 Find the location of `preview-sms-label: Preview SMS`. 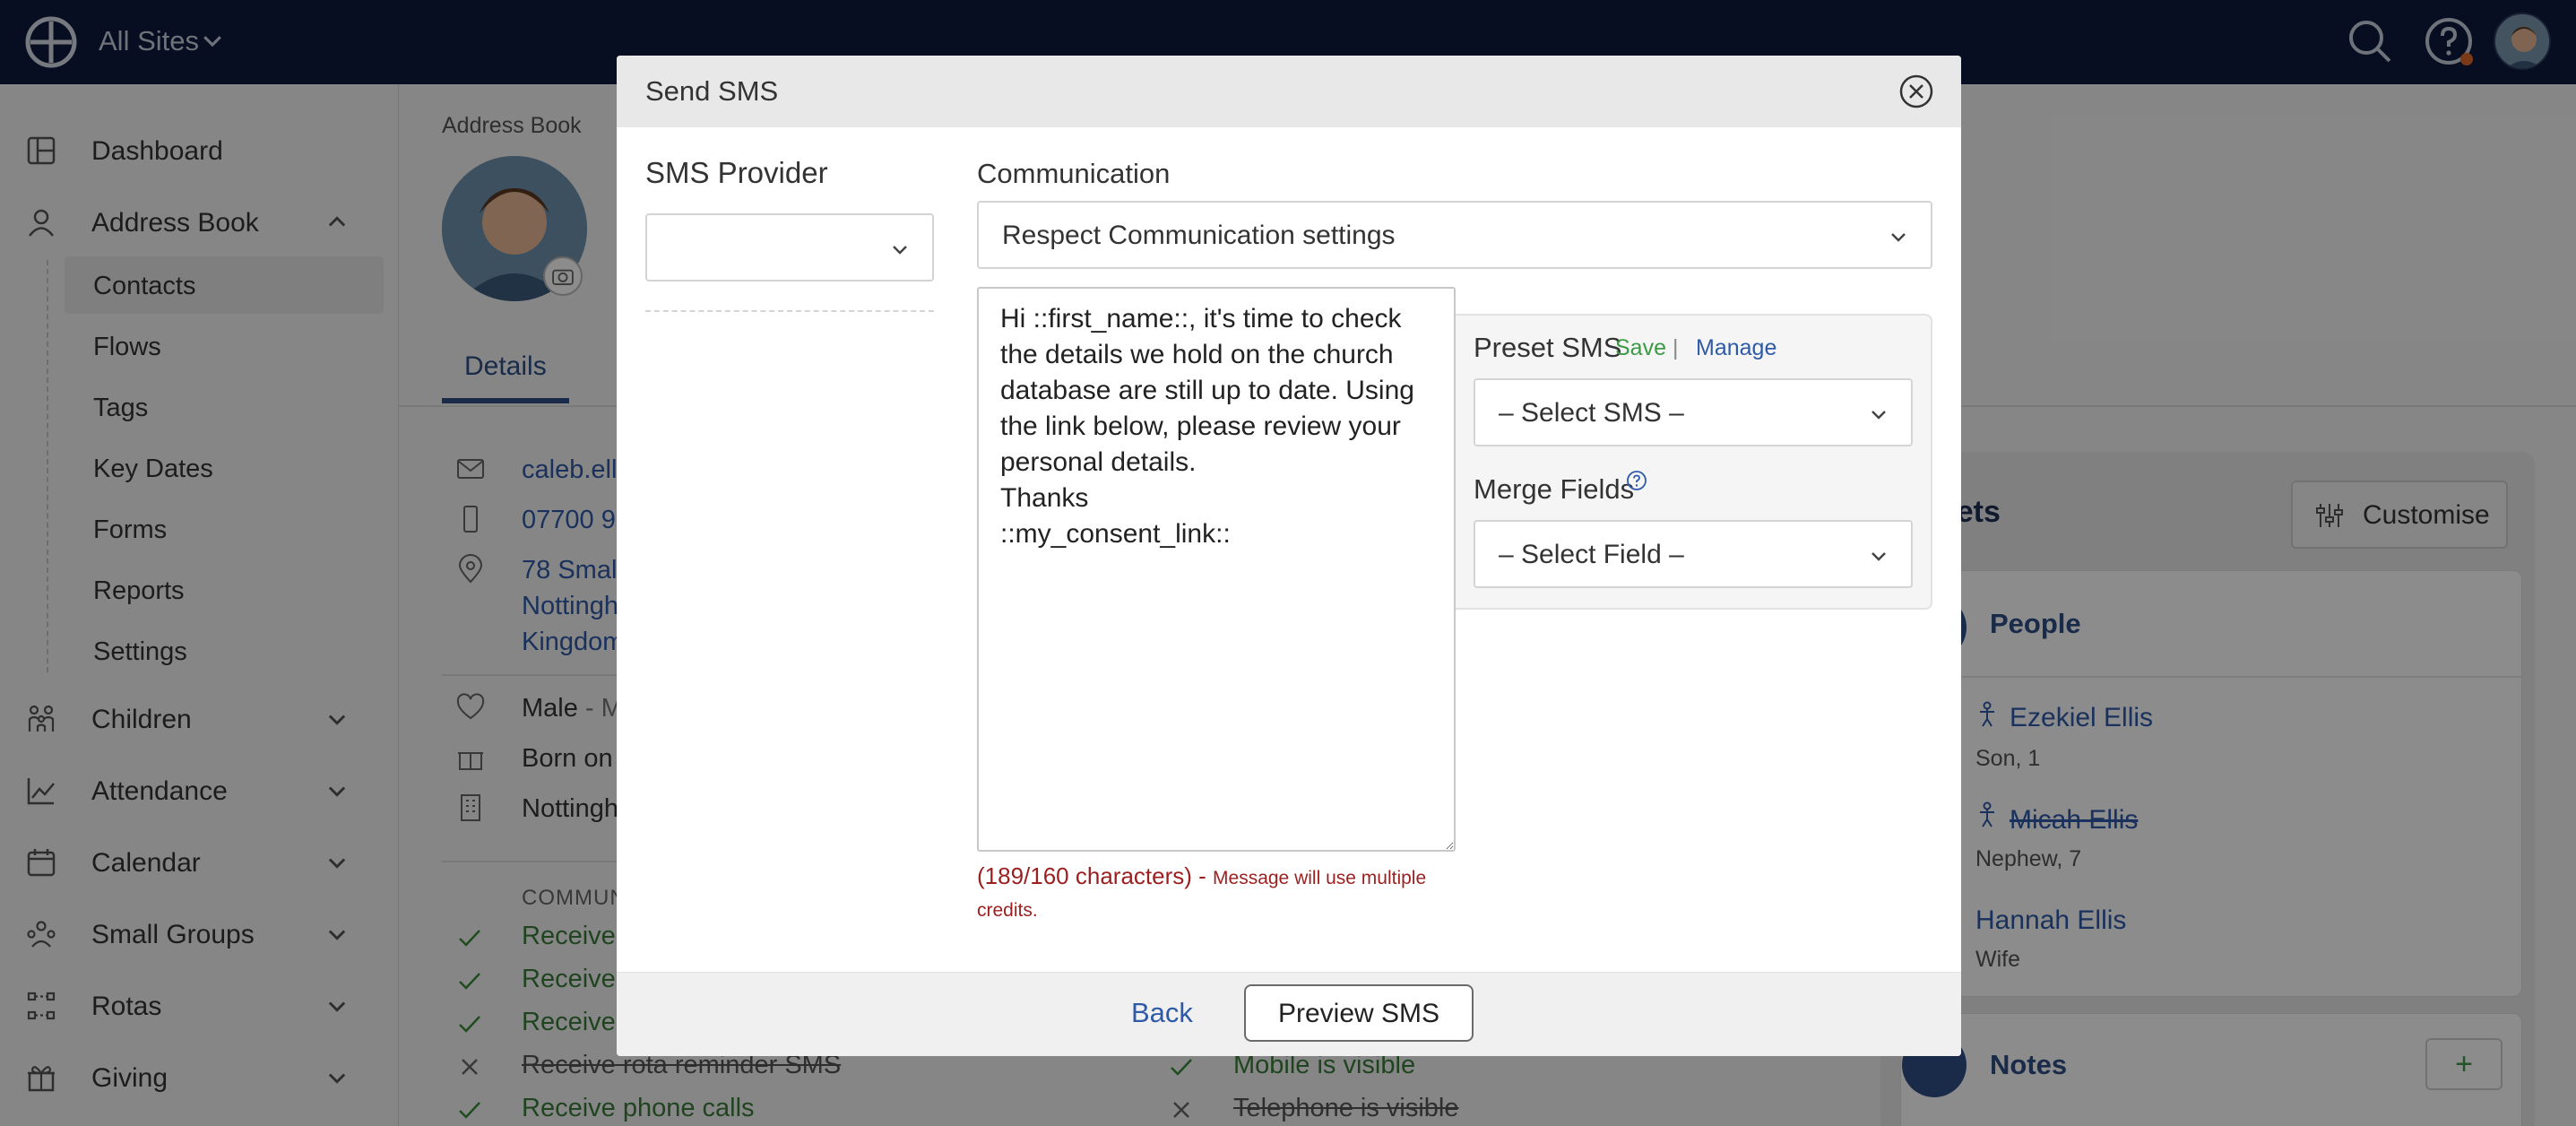

preview-sms-label: Preview SMS is located at coordinates (1358, 1013).